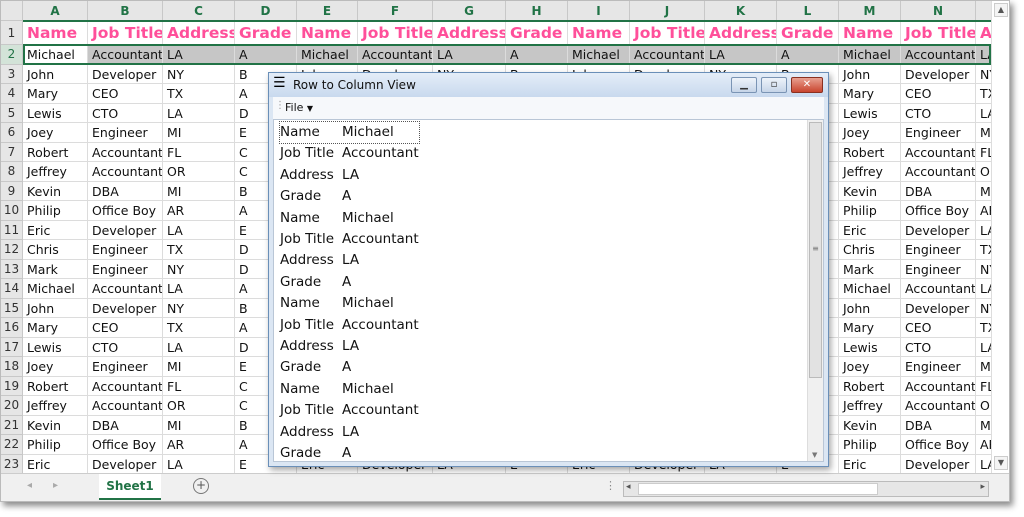  I want to click on cell-M4: Mary, so click(870, 94).